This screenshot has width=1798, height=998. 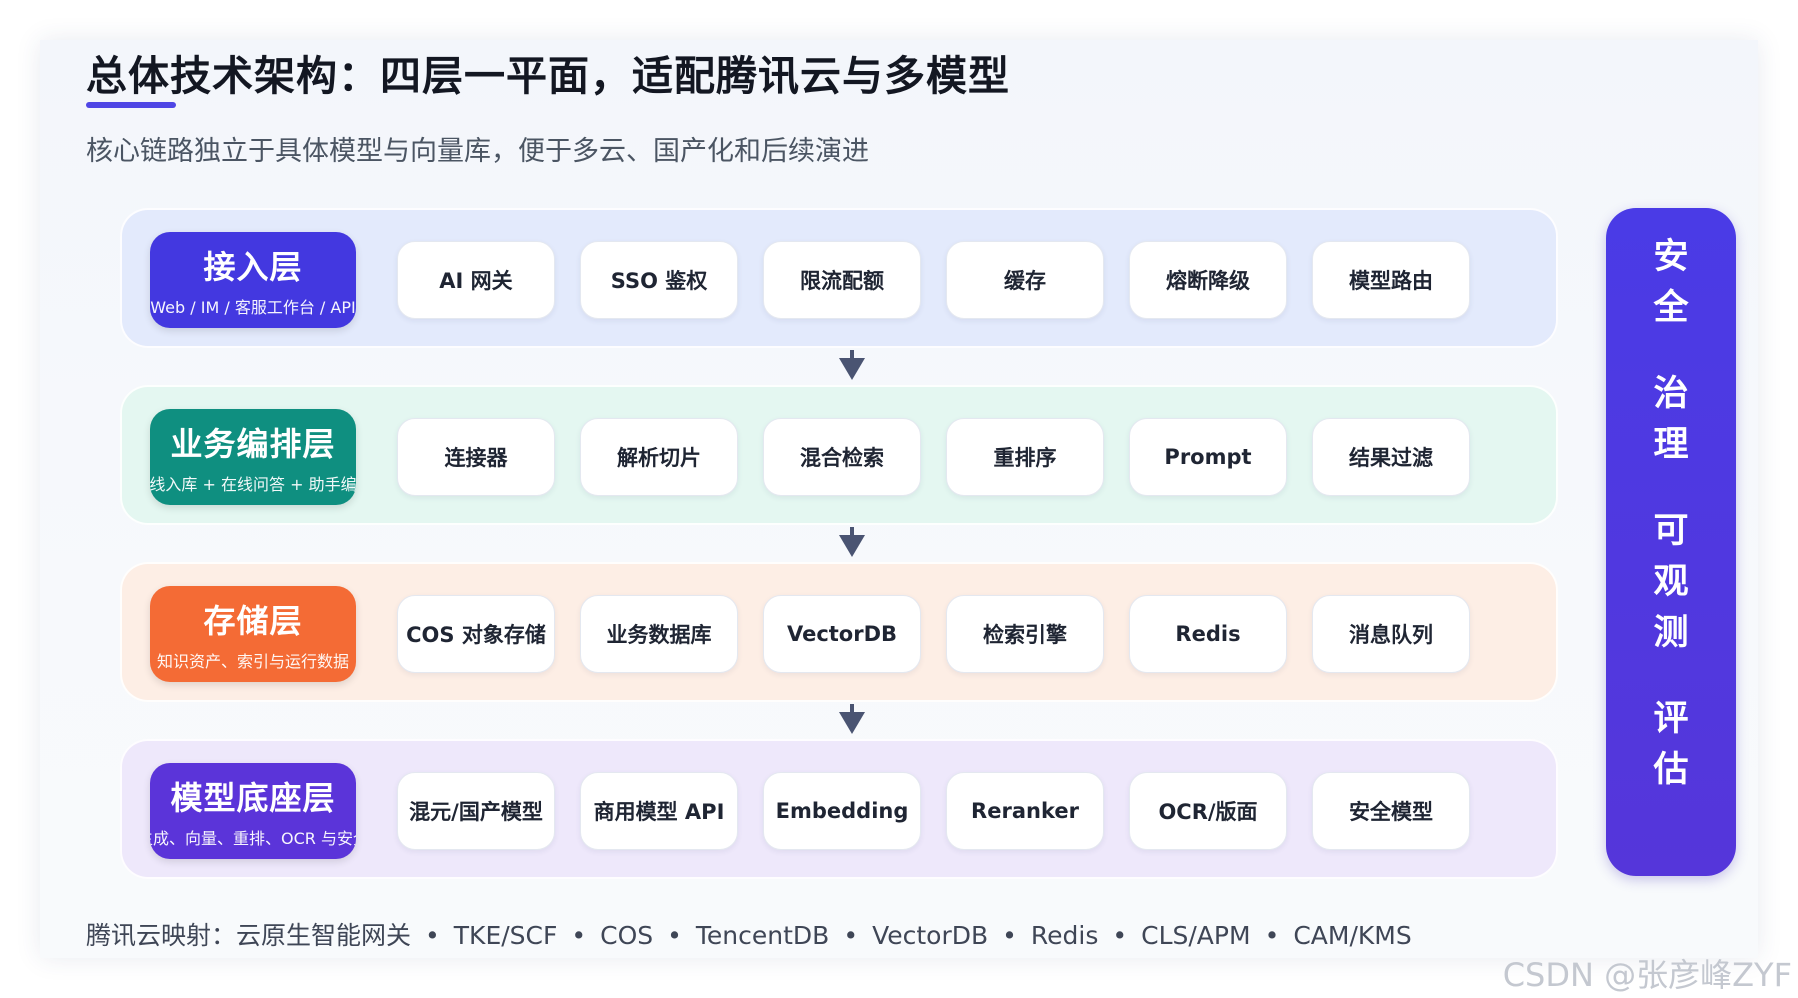 What do you see at coordinates (1025, 634) in the screenshot?
I see `component-chip: 检索引擎` at bounding box center [1025, 634].